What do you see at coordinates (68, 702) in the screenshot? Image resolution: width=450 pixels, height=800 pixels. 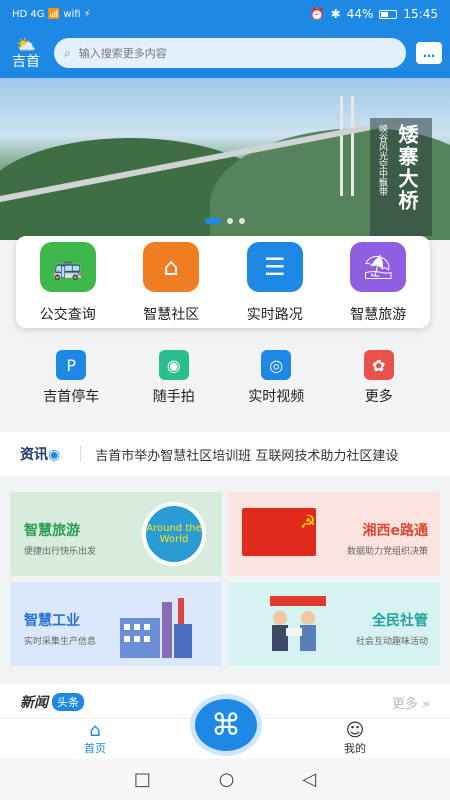 I see `headline-badge: 头条` at bounding box center [68, 702].